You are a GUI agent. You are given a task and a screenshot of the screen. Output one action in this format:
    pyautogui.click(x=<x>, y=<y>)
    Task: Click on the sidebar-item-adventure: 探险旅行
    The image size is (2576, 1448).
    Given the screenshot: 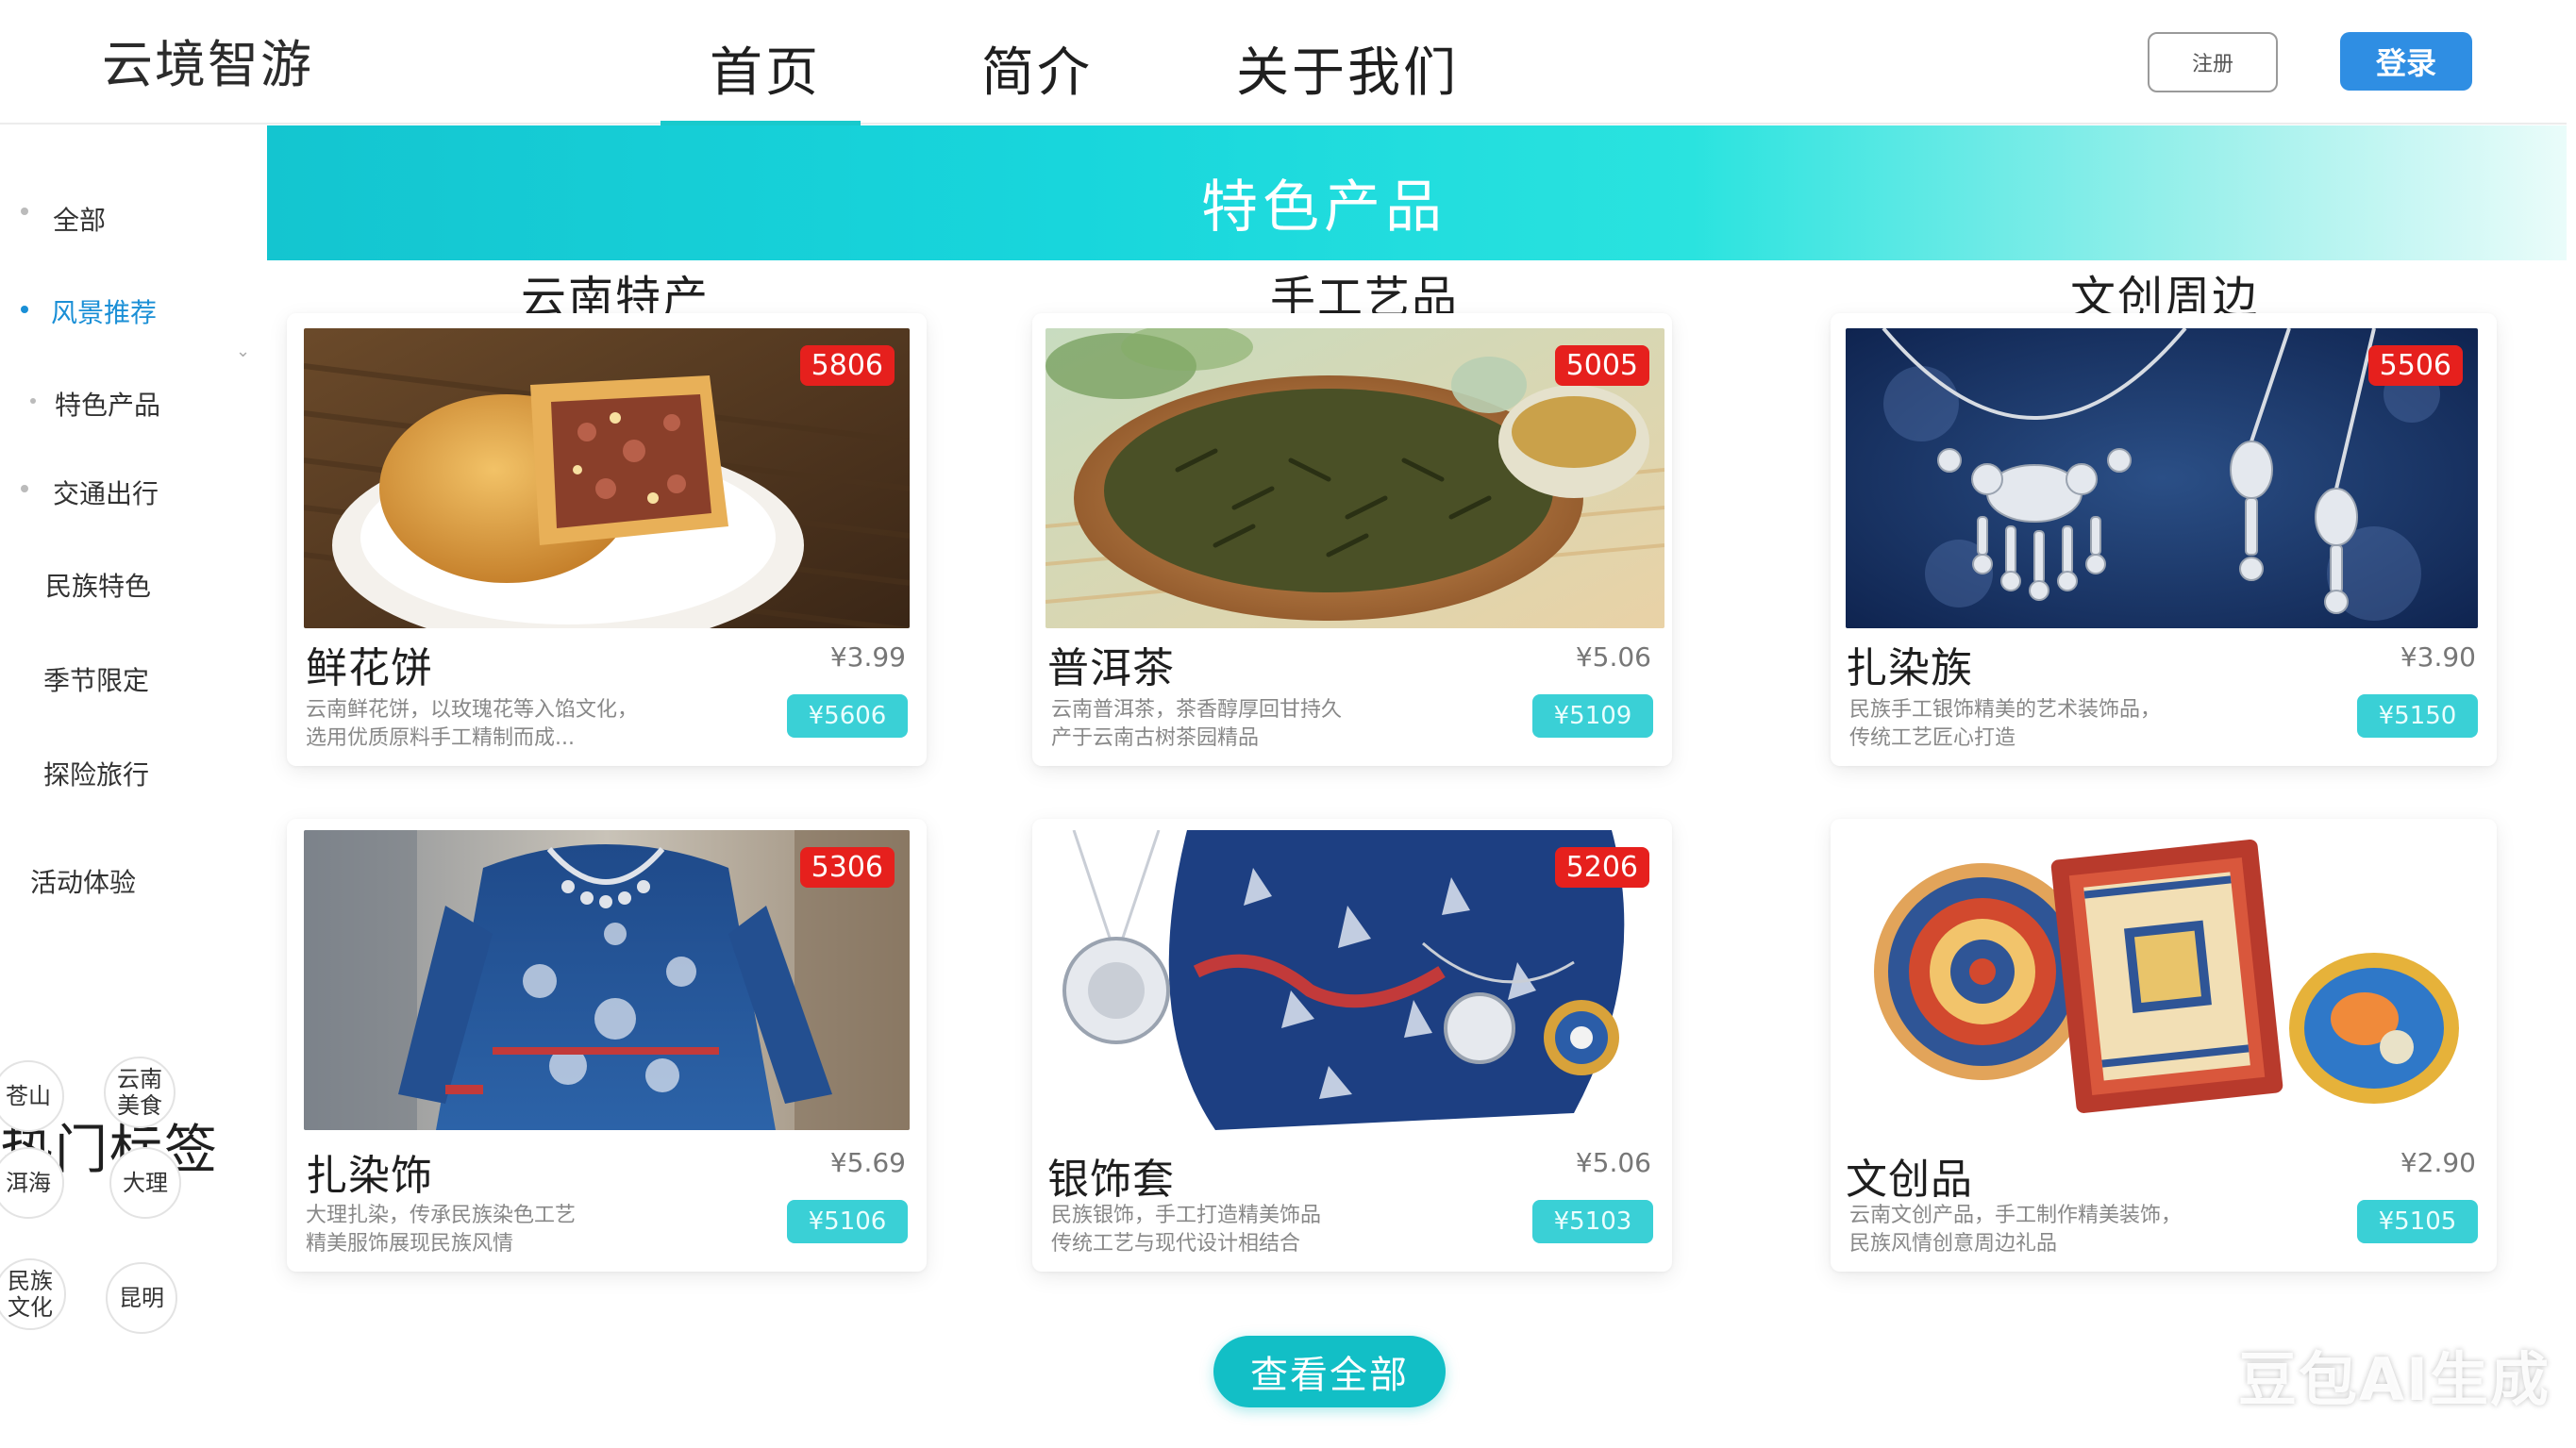 What is the action you would take?
    pyautogui.click(x=96, y=774)
    